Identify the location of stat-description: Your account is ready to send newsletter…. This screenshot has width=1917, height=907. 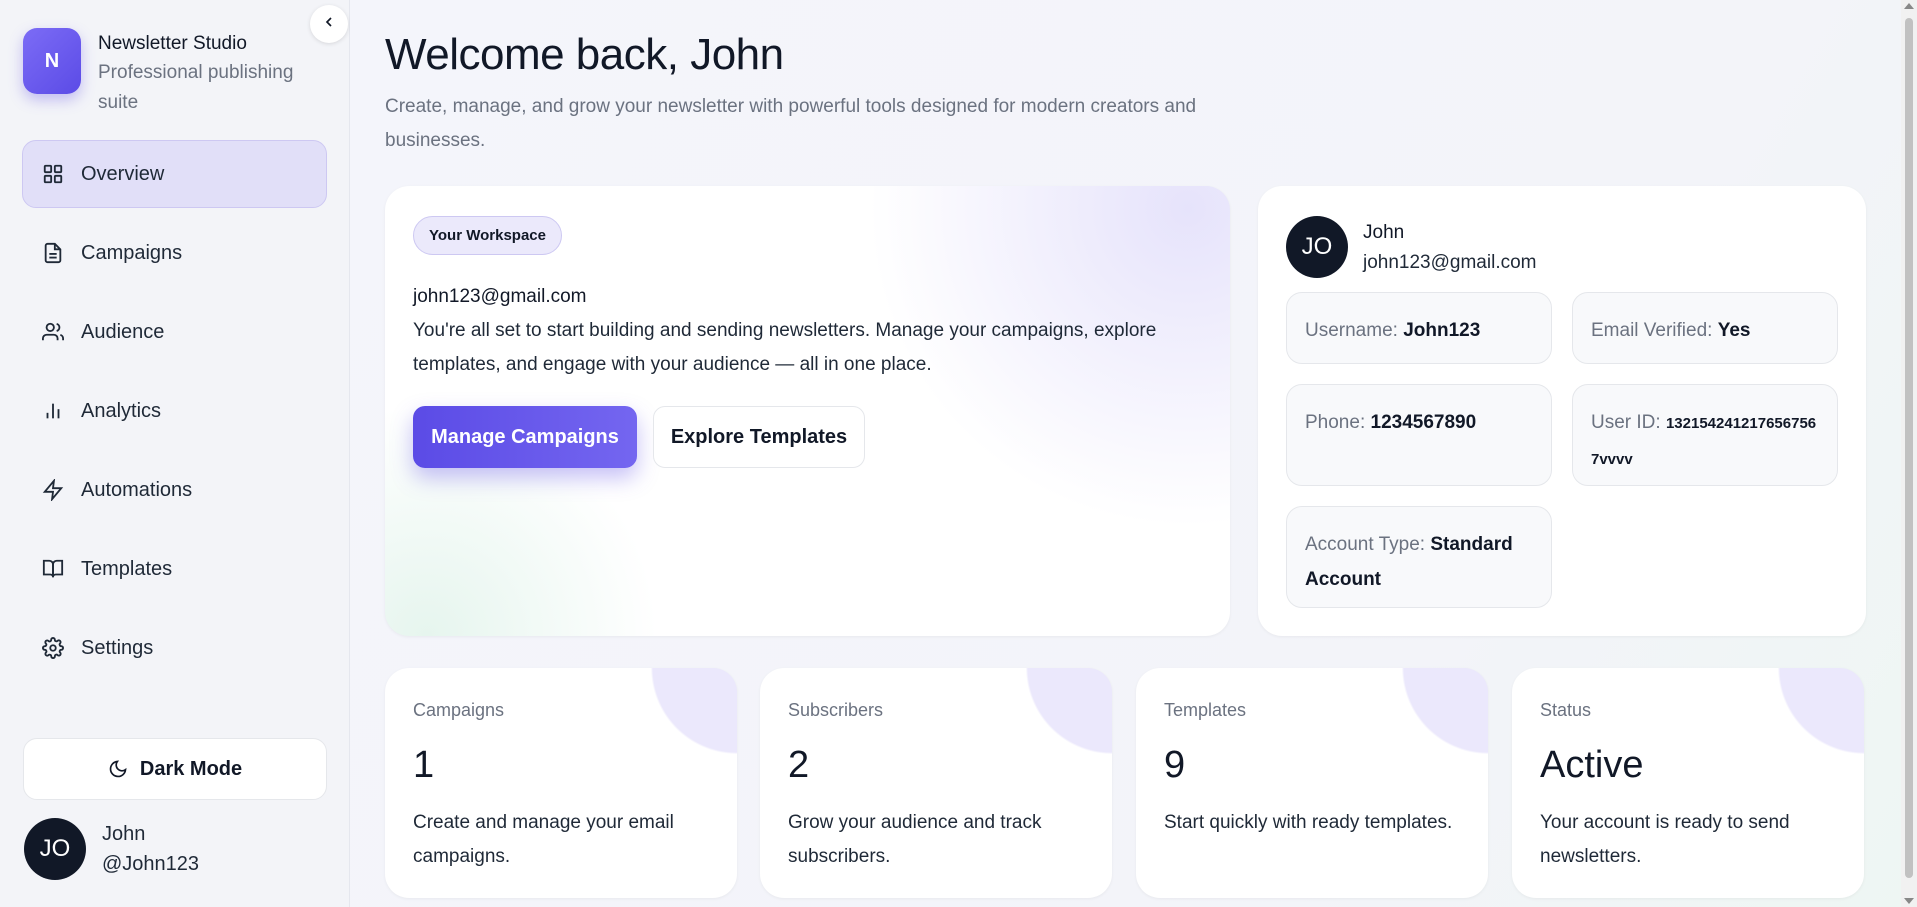
(1665, 839).